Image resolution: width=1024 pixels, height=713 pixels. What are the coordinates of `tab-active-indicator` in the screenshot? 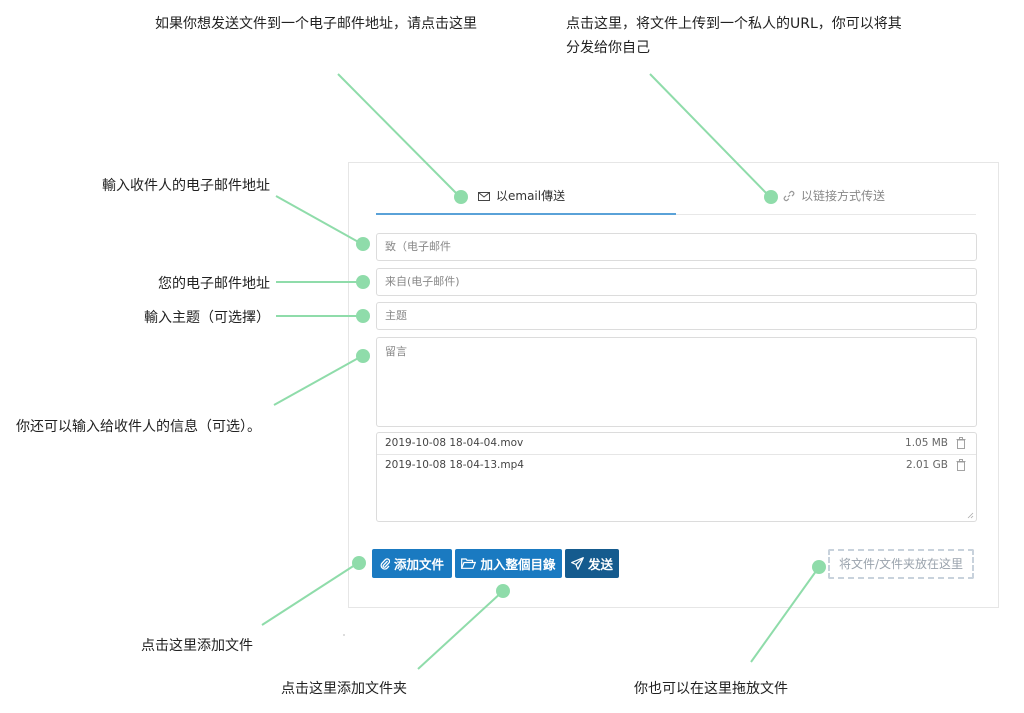 It's located at (526, 214).